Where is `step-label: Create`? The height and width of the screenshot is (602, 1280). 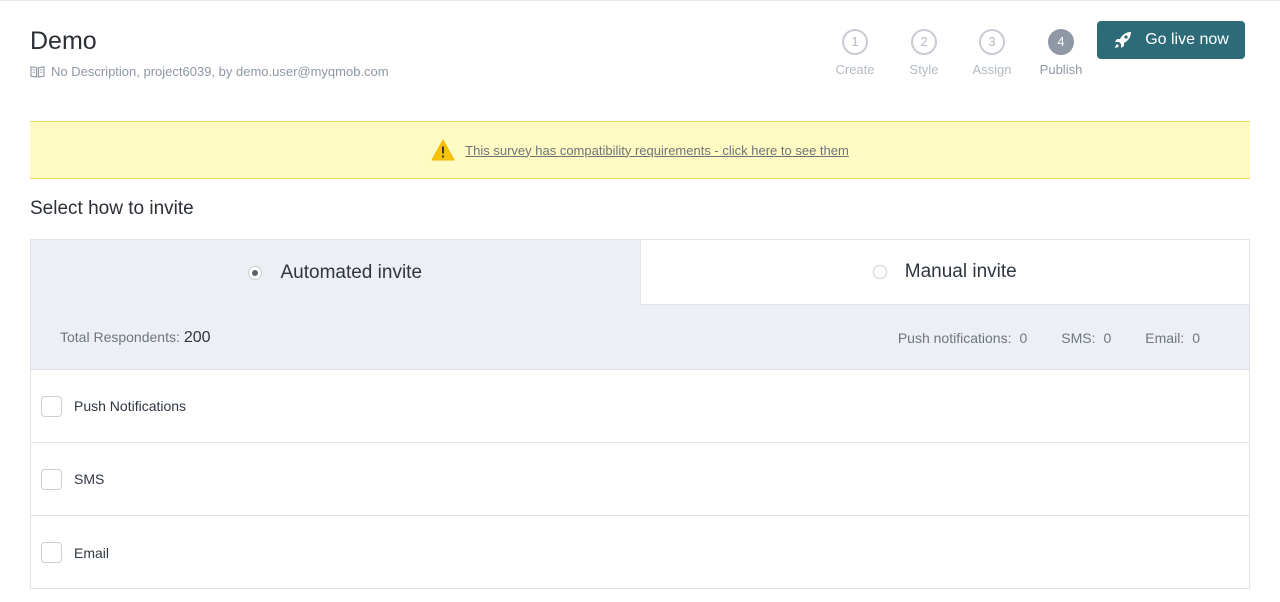
step-label: Create is located at coordinates (855, 69).